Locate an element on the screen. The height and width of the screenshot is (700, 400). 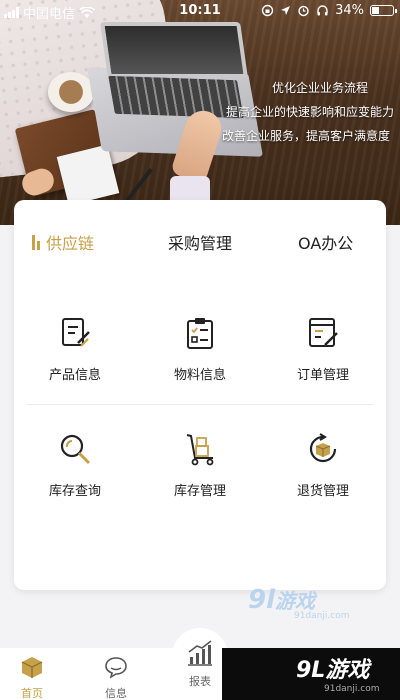
product-info-button: 产品信息 is located at coordinates (75, 349).